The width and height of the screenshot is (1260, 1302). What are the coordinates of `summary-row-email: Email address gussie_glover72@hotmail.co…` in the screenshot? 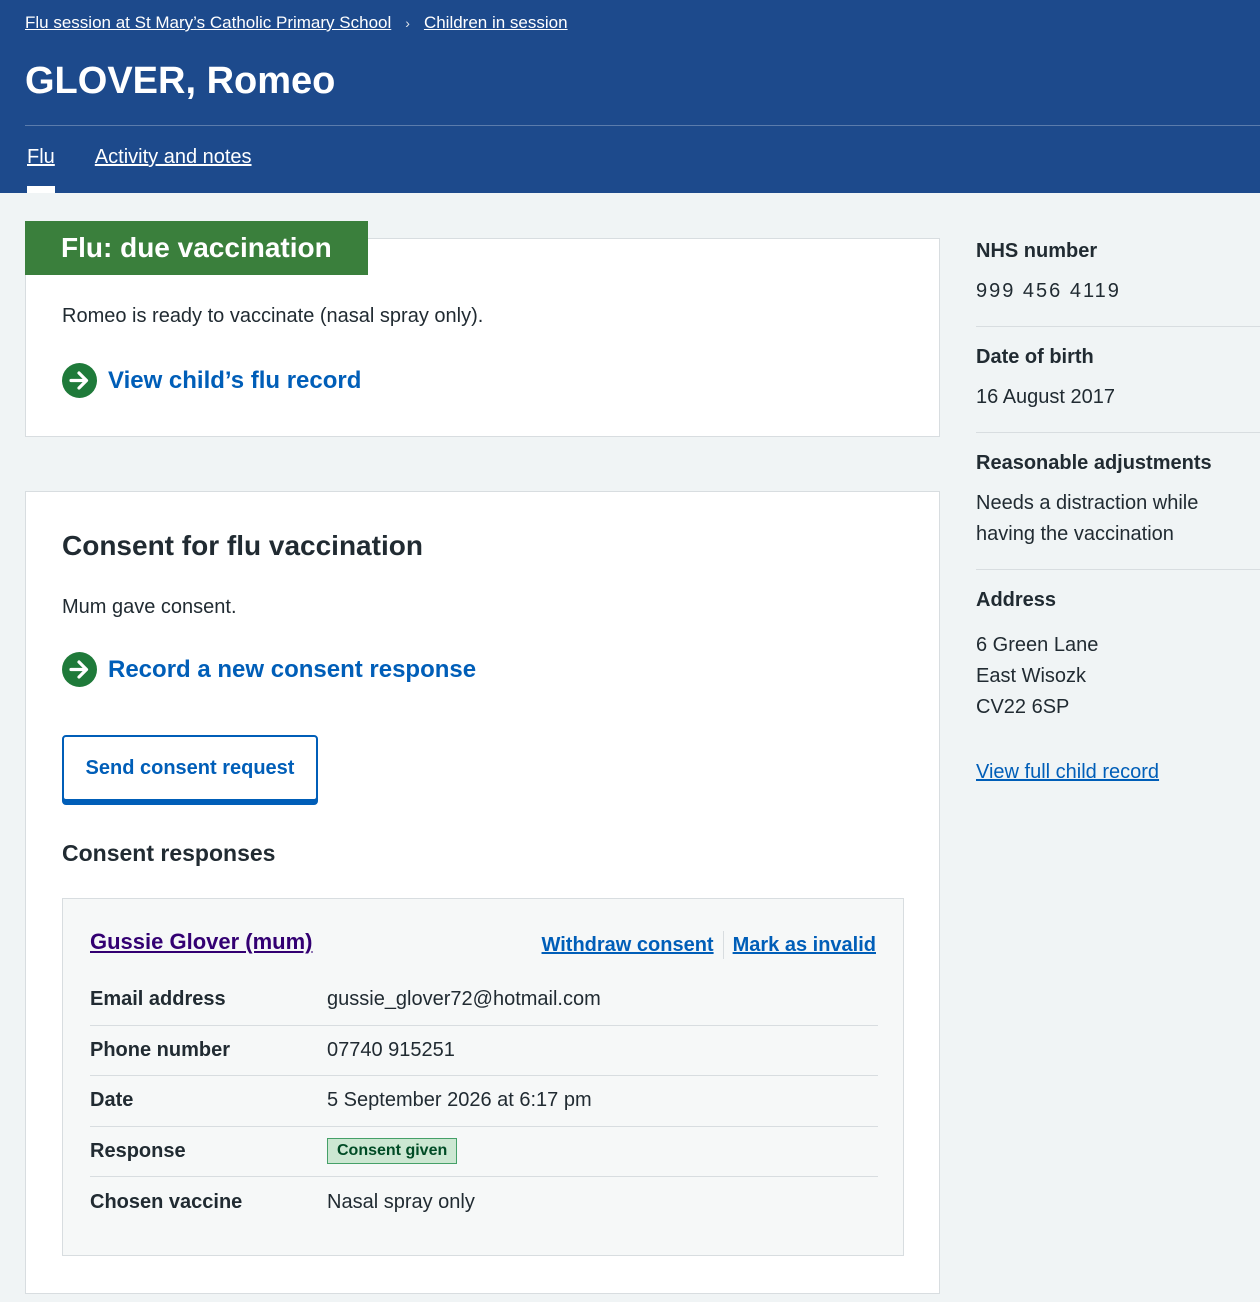 It's located at (484, 1000).